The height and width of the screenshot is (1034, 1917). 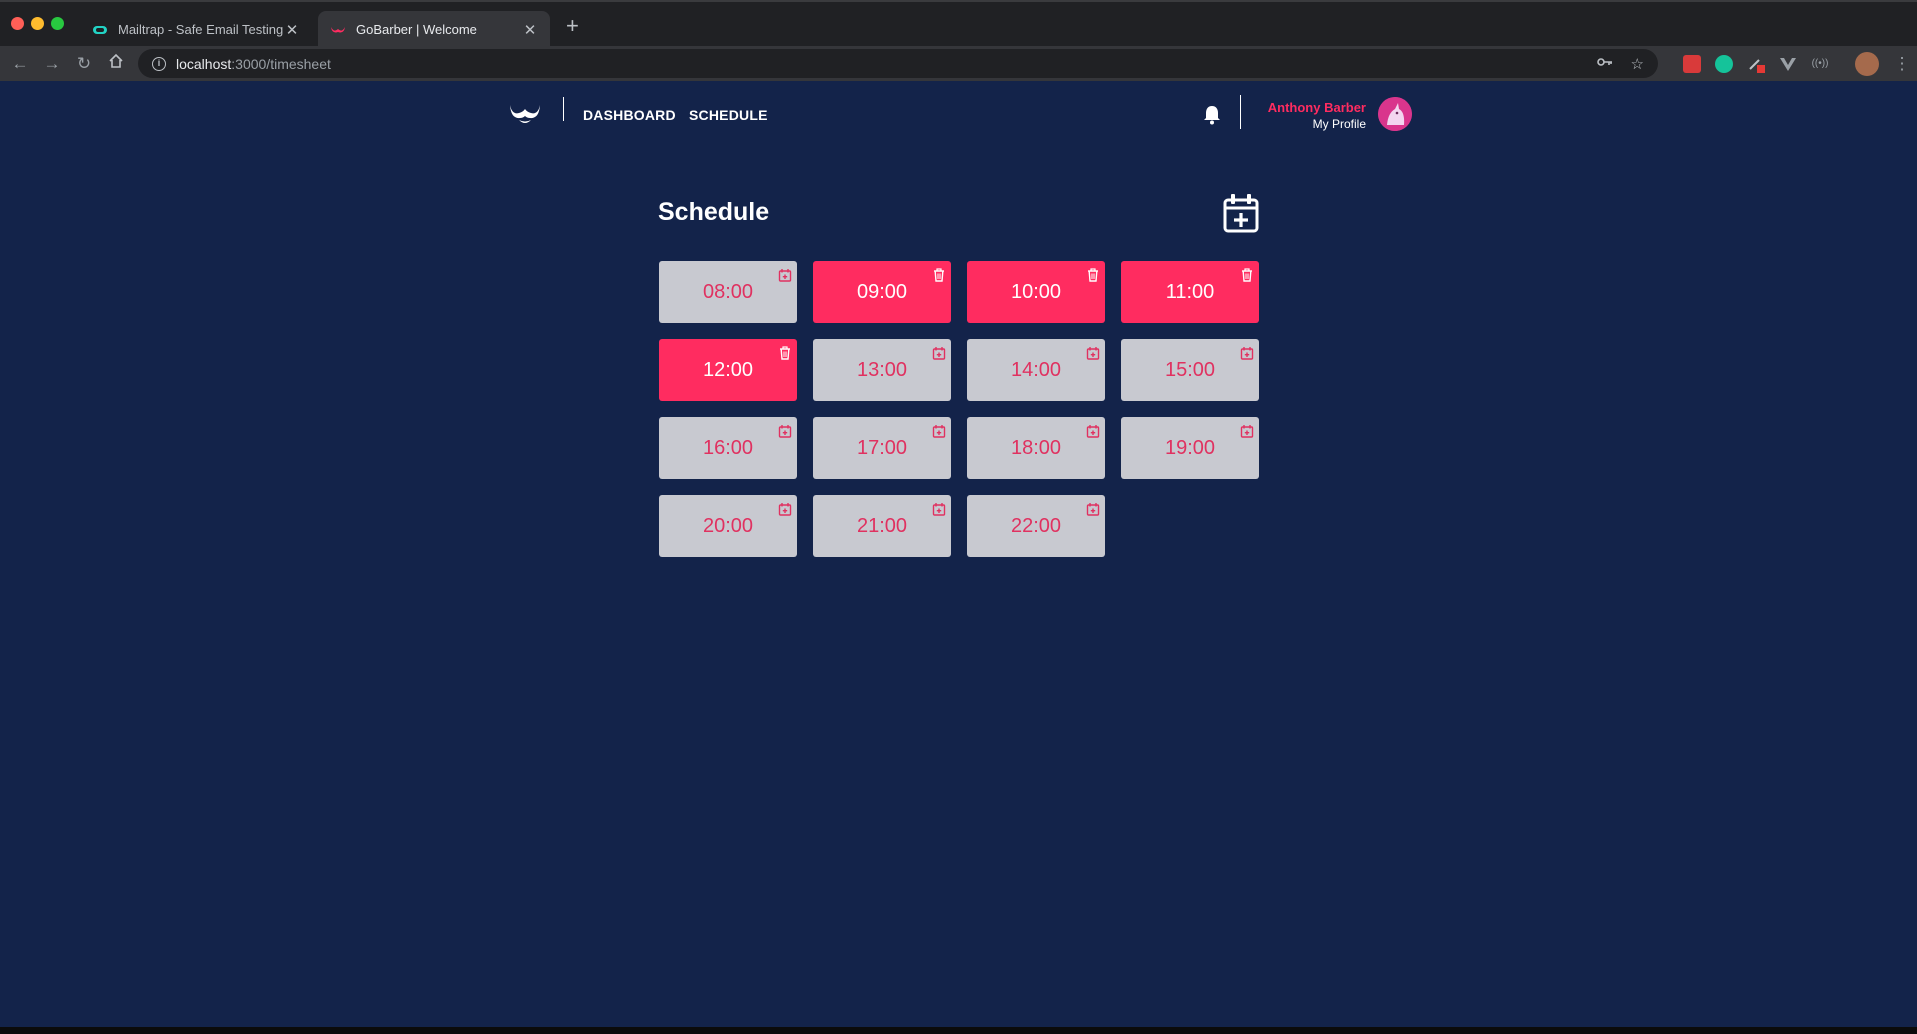 I want to click on home-icon, so click(x=116, y=64).